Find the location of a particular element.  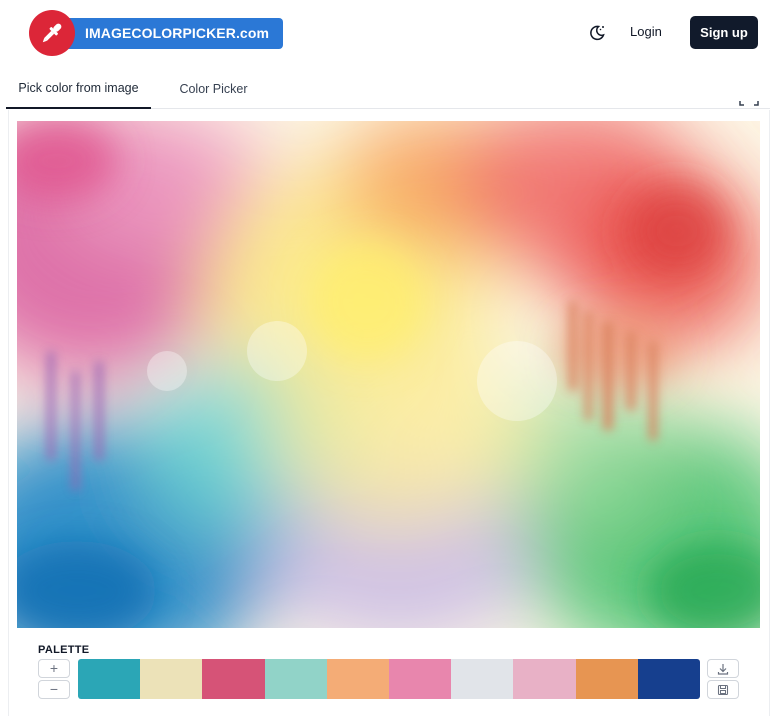

remove-color-button: − is located at coordinates (54, 689).